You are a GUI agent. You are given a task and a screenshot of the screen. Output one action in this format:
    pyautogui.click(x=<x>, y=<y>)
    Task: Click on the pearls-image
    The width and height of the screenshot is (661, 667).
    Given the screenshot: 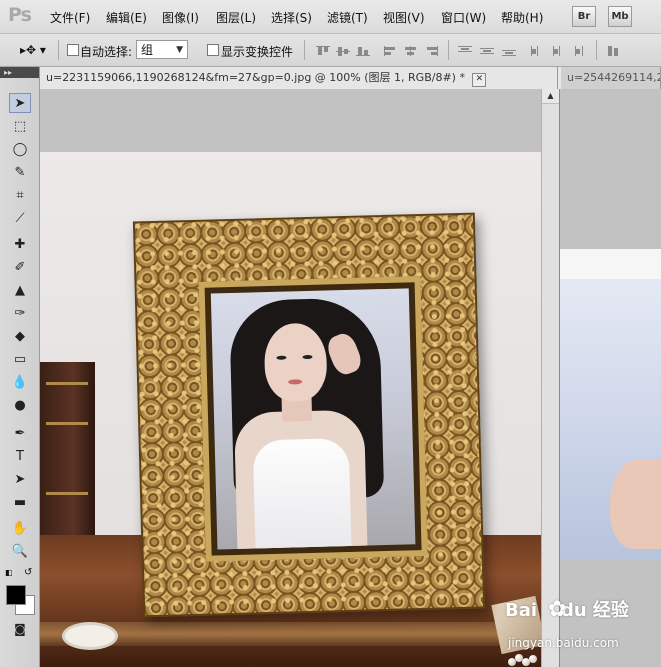 What is the action you would take?
    pyautogui.click(x=523, y=659)
    